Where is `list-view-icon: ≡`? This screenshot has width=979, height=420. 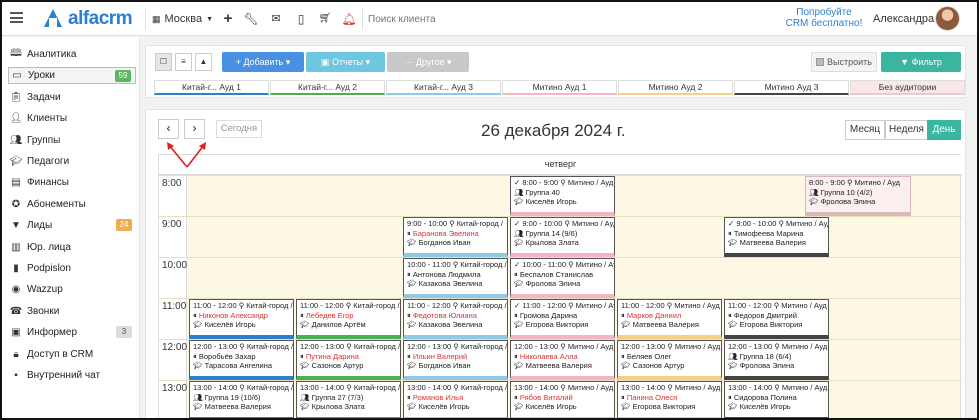
list-view-icon: ≡ is located at coordinates (183, 62).